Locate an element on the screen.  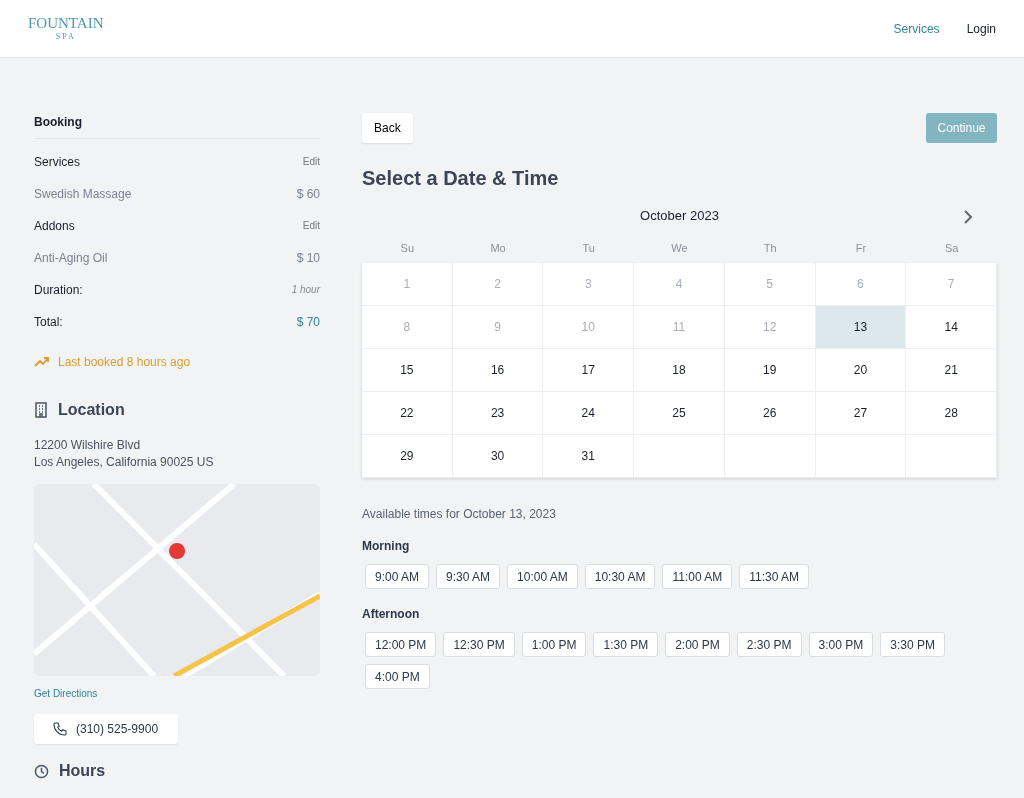
item-name: Anti-Aging Oil is located at coordinates (71, 257).